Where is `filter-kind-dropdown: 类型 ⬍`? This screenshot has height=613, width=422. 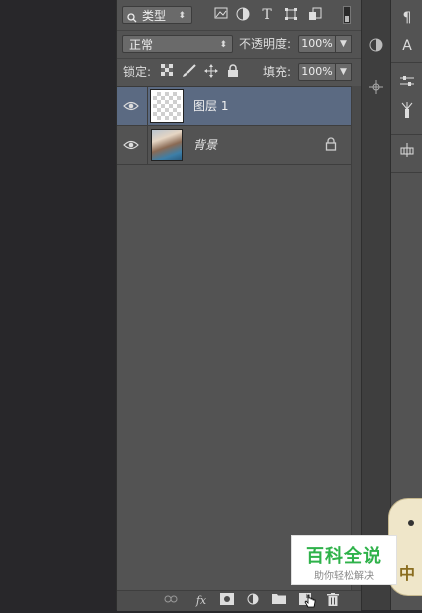
filter-kind-dropdown: 类型 ⬍ is located at coordinates (157, 15).